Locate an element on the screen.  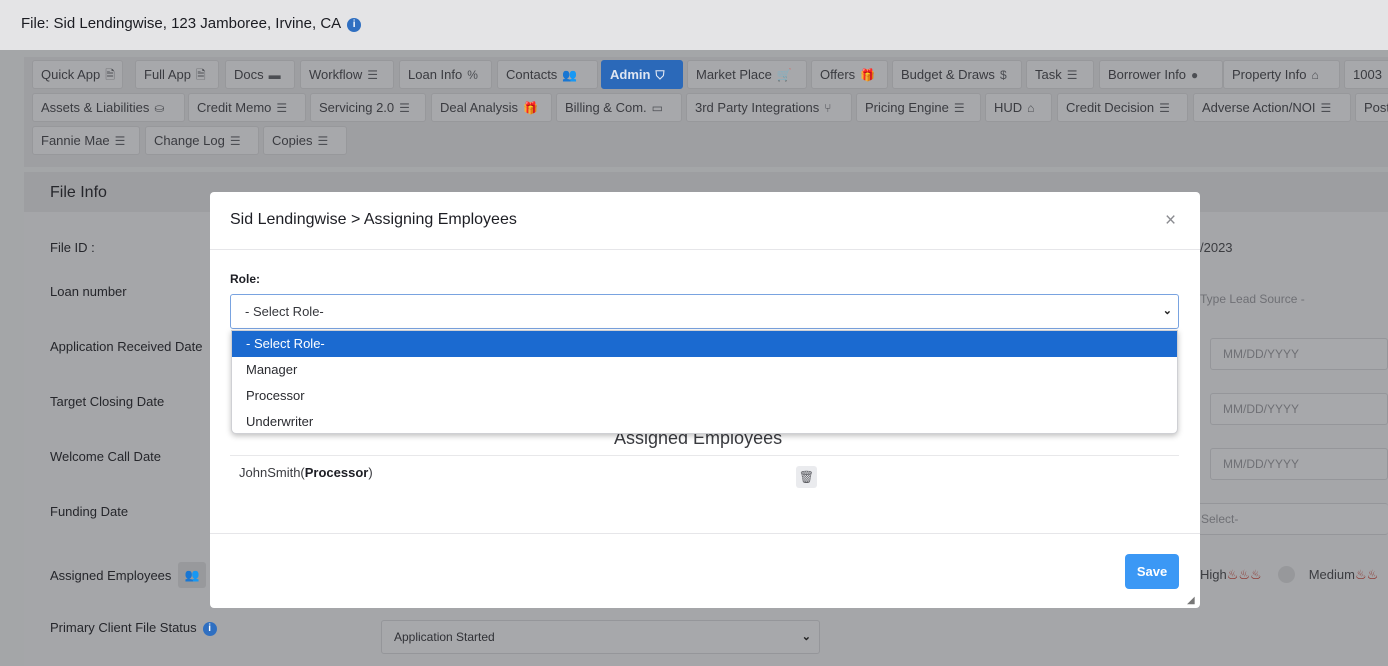
priority-high-label: High is located at coordinates (1213, 574).